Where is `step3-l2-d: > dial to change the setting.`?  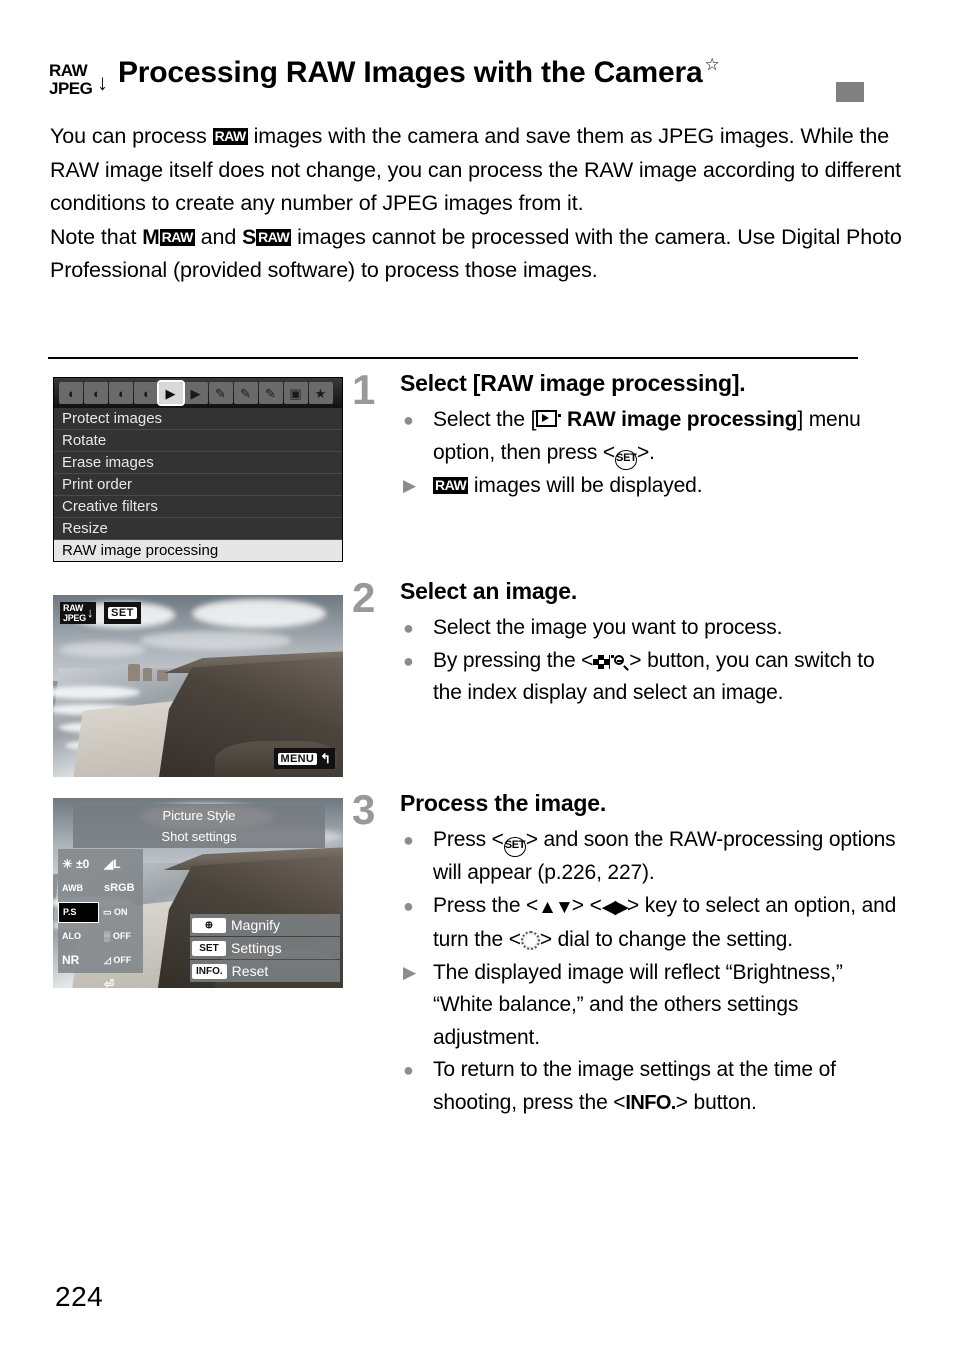
step3-l2-d: > dial to change the setting. is located at coordinates (666, 939).